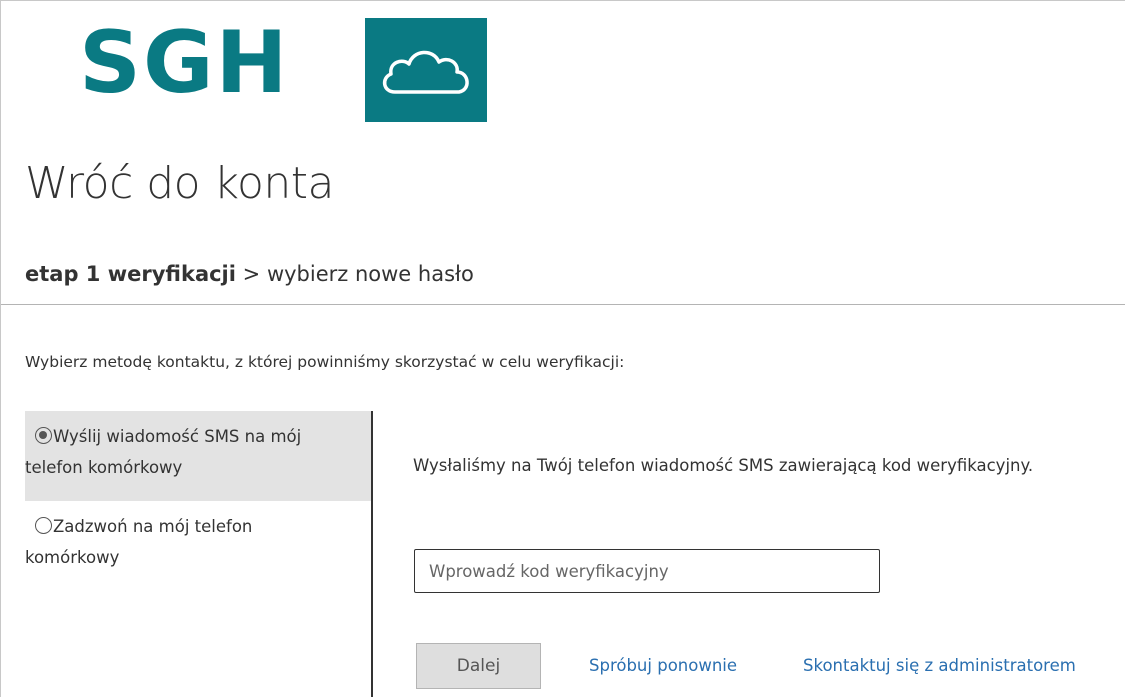  I want to click on retry-link: Spróbuj ponownie, so click(663, 666).